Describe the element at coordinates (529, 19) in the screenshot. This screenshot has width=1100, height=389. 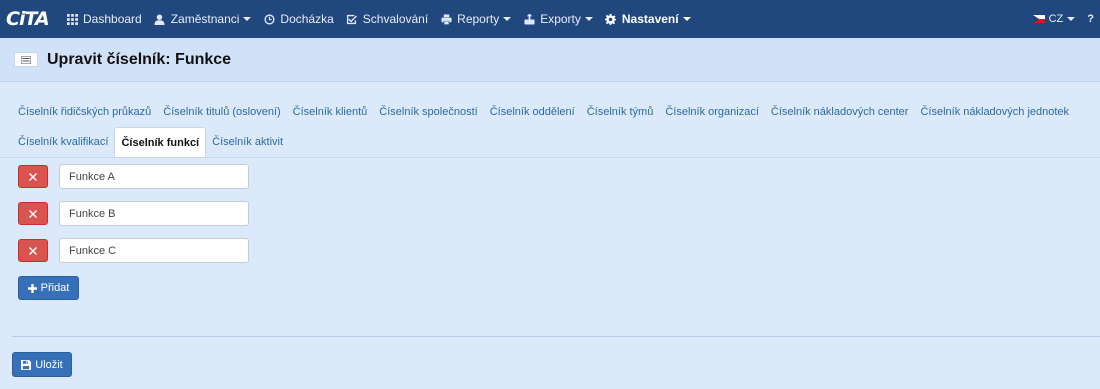
I see `export-icon` at that location.